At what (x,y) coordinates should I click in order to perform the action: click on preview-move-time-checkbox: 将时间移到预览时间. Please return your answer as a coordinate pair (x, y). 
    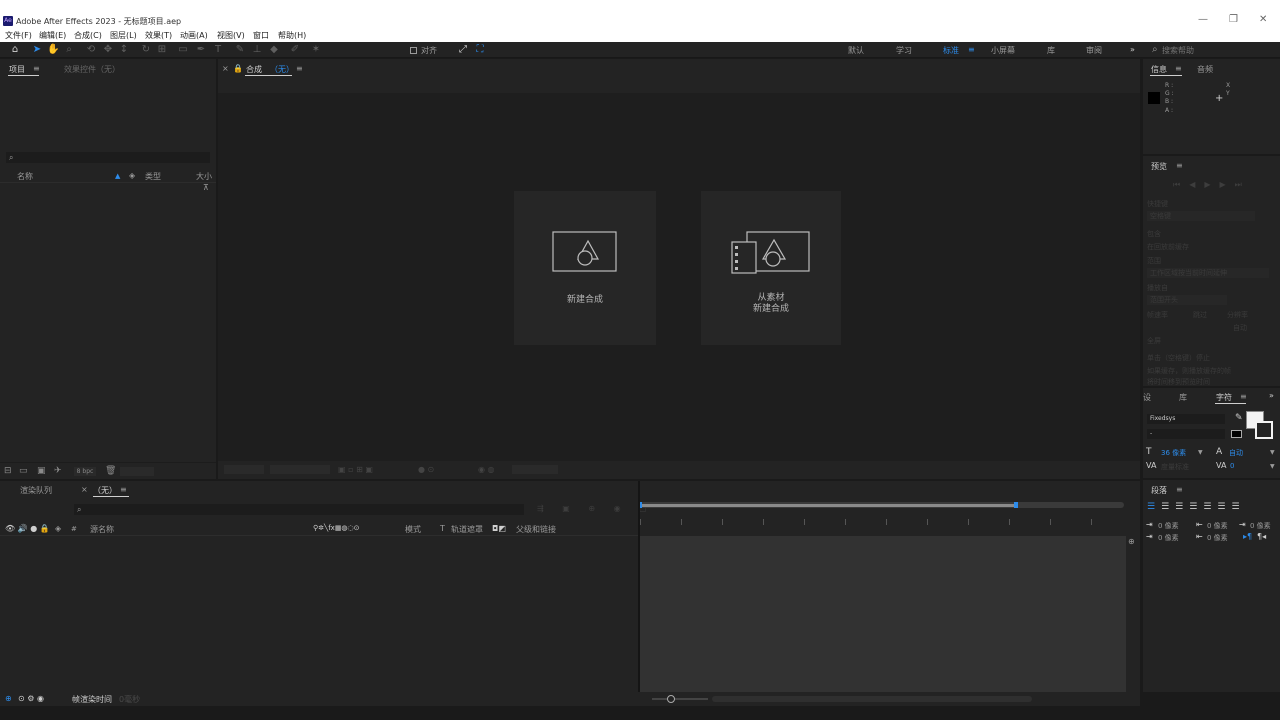
    Looking at the image, I should click on (1178, 382).